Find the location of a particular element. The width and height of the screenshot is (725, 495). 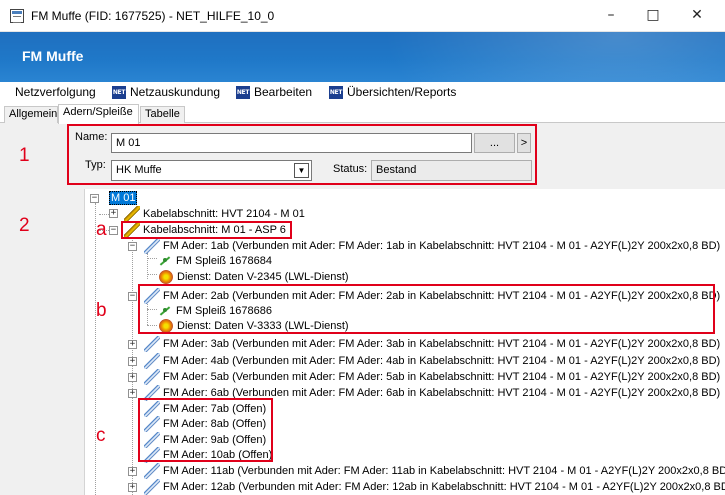

menu-item-label: Netzauskundung is located at coordinates (175, 92).